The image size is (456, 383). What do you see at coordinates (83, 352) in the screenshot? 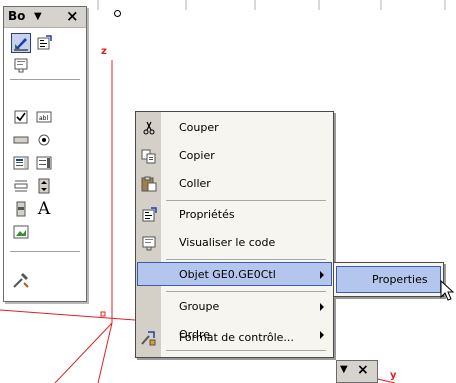
I see `y-axis` at bounding box center [83, 352].